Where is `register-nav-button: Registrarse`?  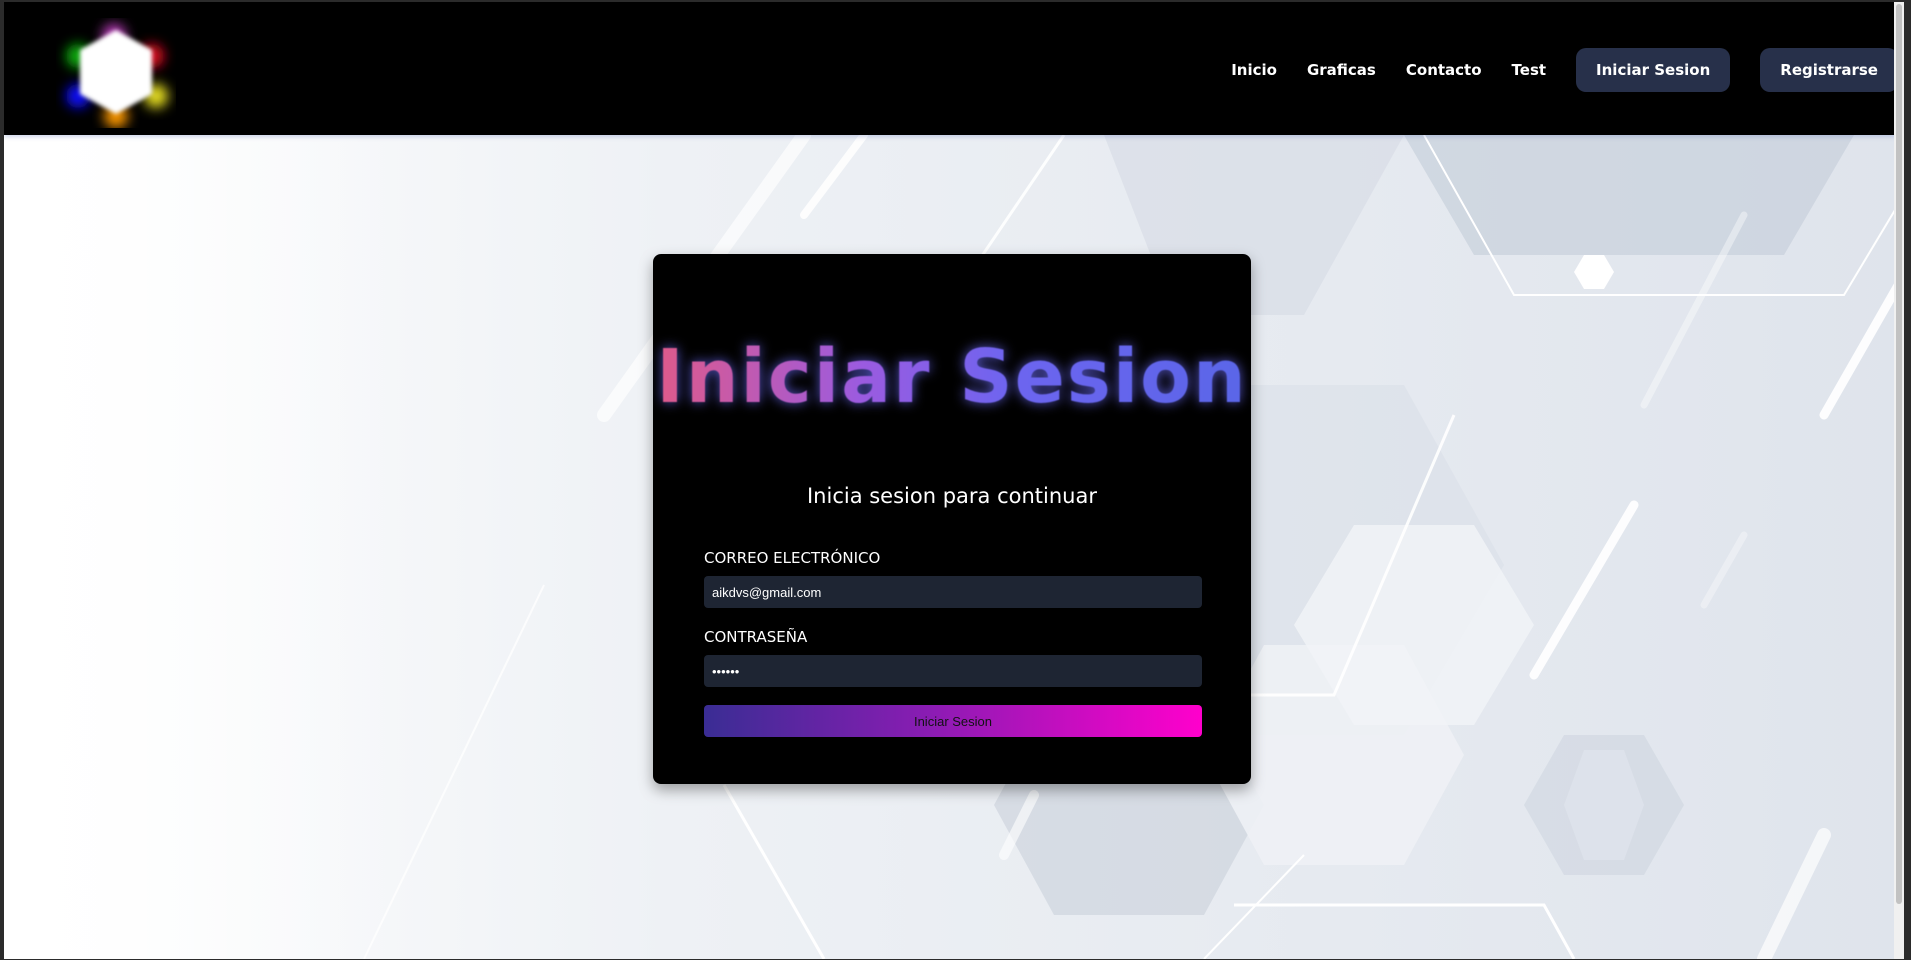
register-nav-button: Registrarse is located at coordinates (1829, 70).